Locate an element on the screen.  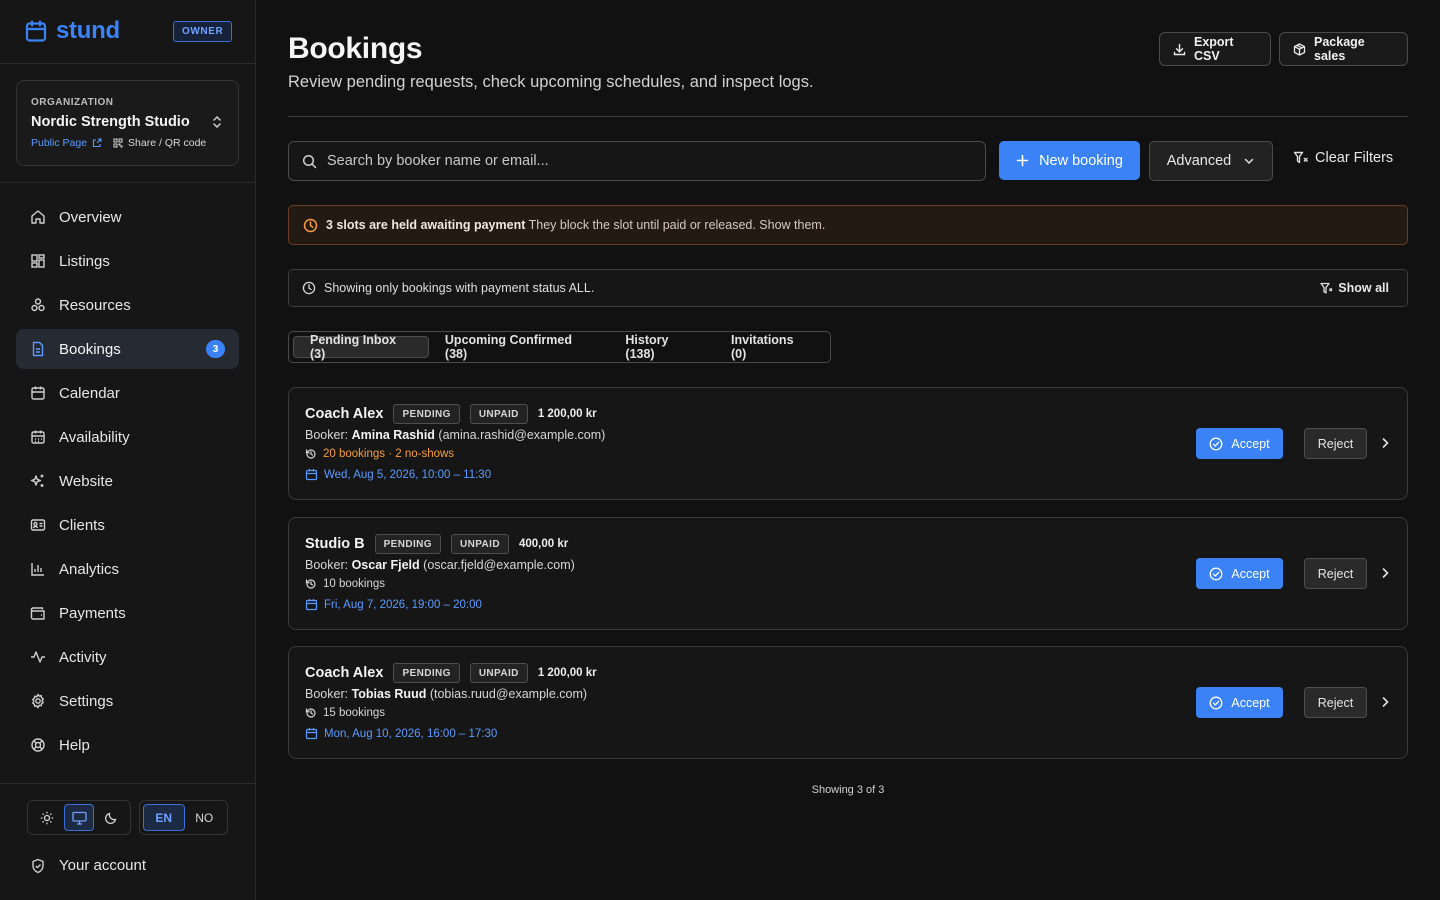
chevrons-up-down-icon is located at coordinates (217, 122).